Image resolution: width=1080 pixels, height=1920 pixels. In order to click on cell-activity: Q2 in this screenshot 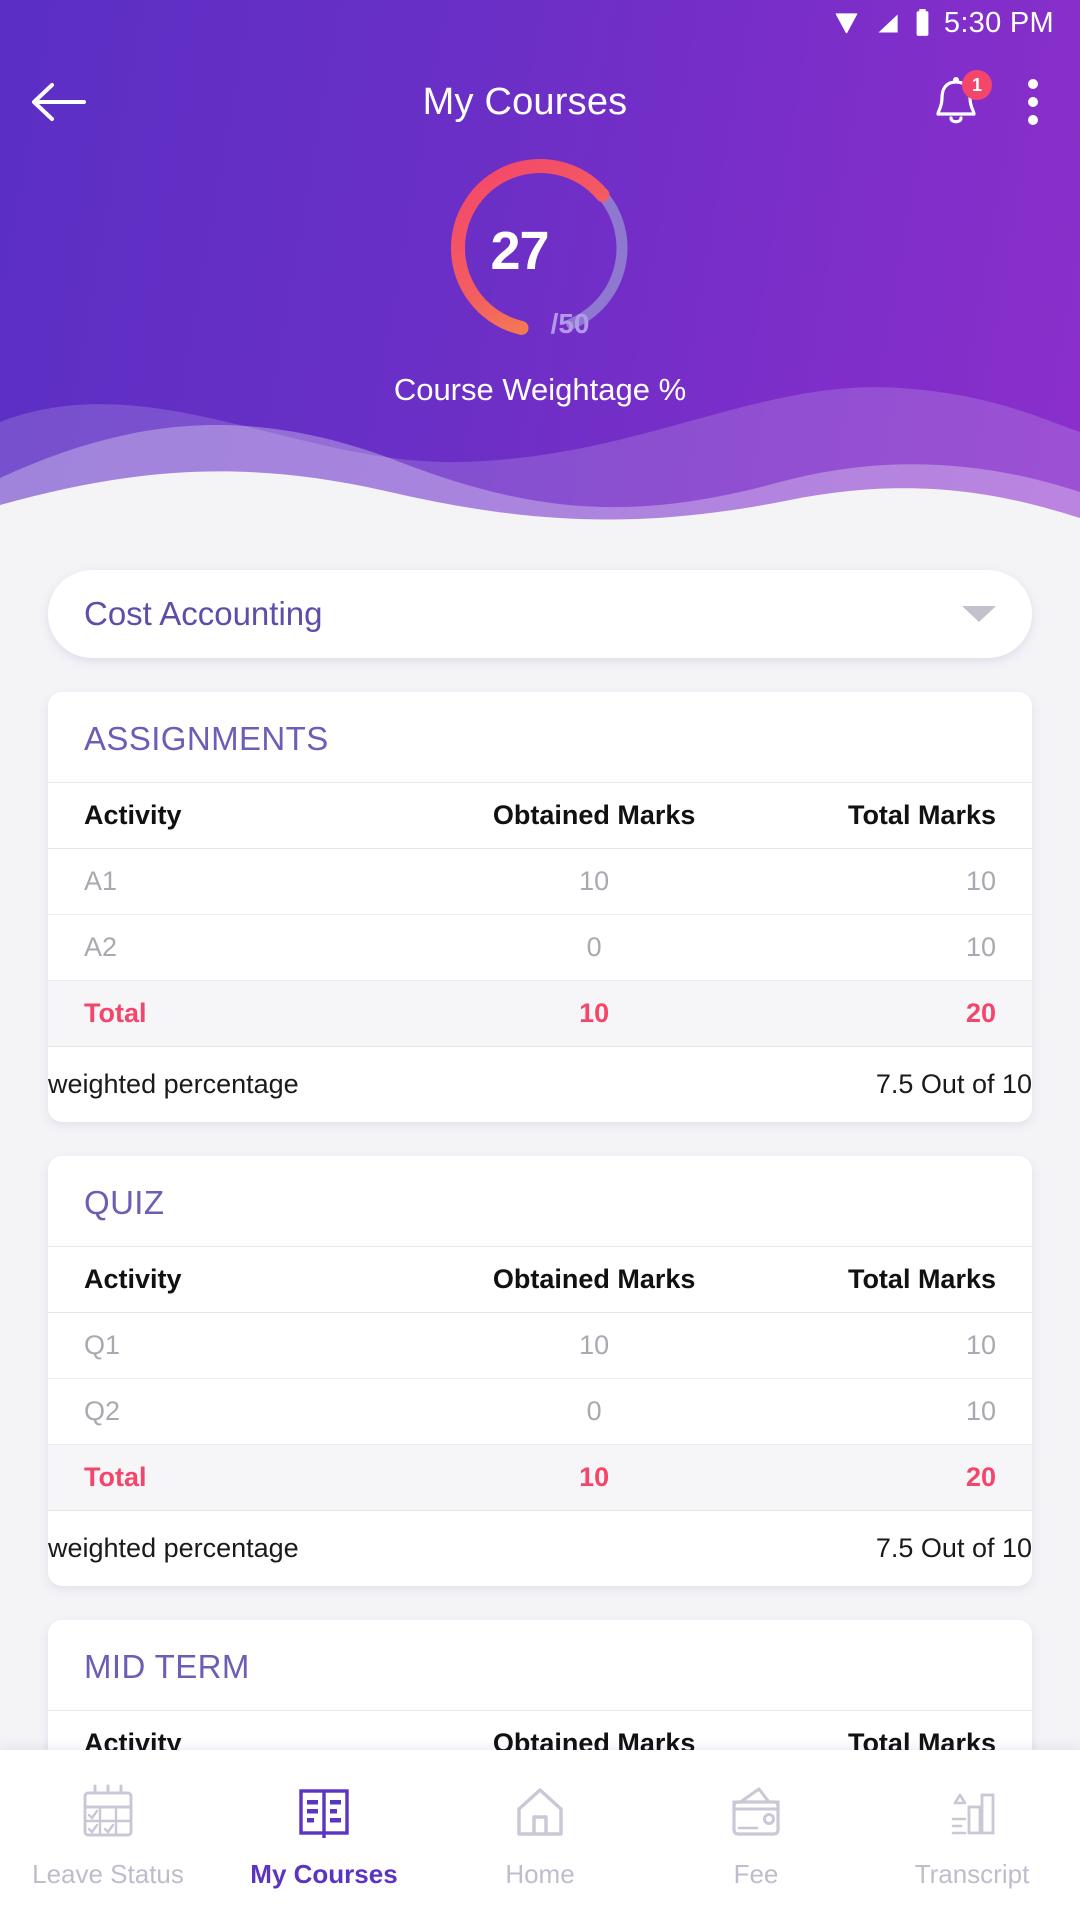, I will do `click(235, 1411)`.